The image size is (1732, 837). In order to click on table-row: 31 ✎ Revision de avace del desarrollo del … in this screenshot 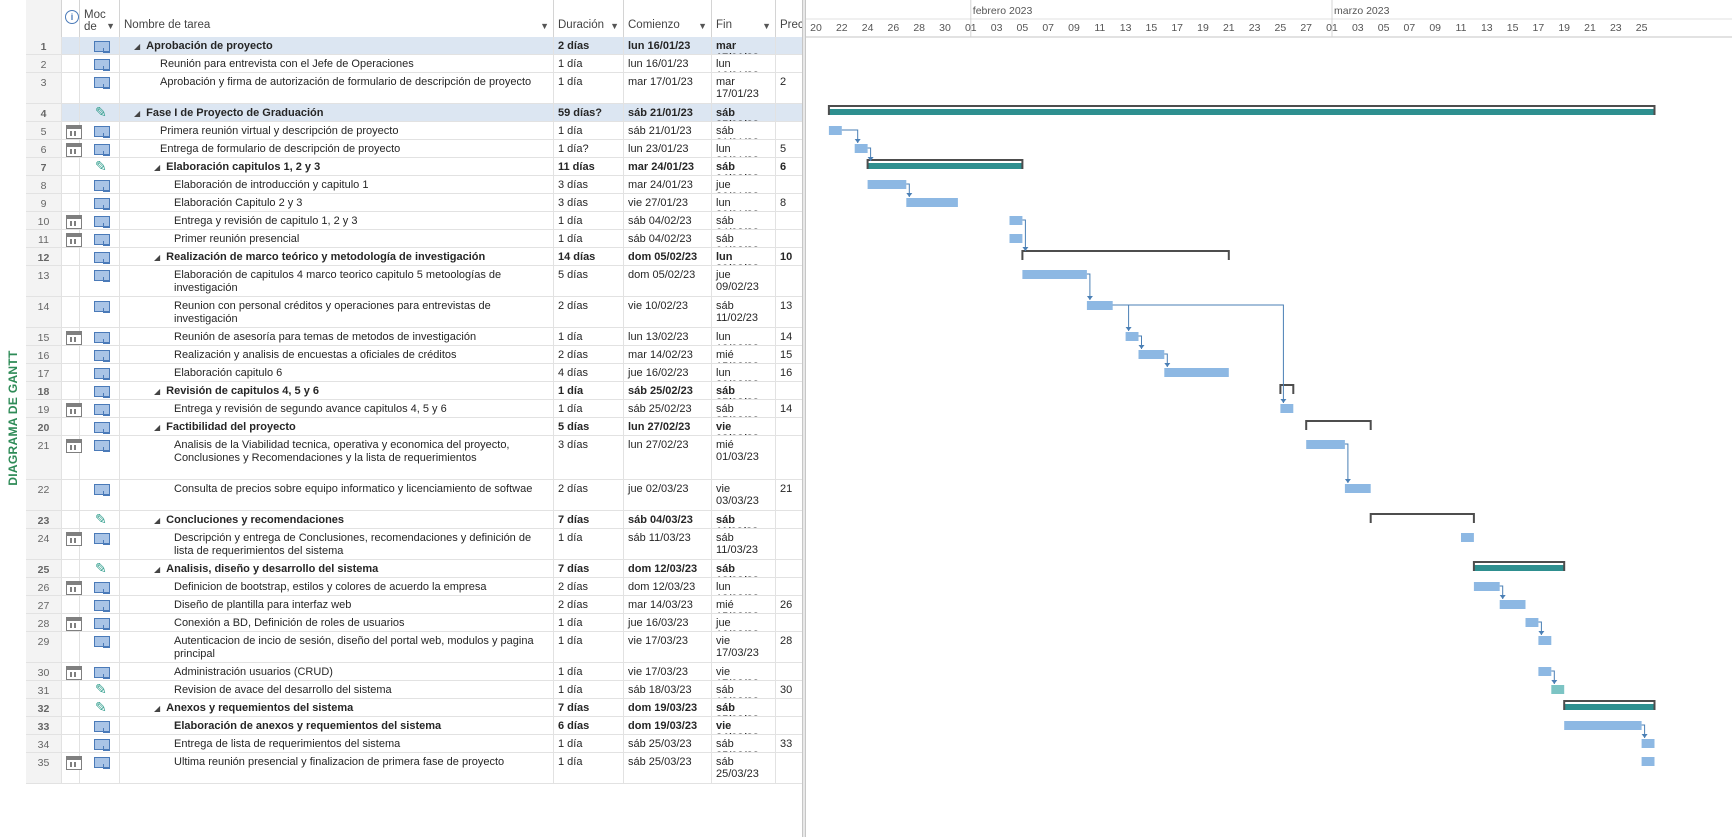, I will do `click(414, 690)`.